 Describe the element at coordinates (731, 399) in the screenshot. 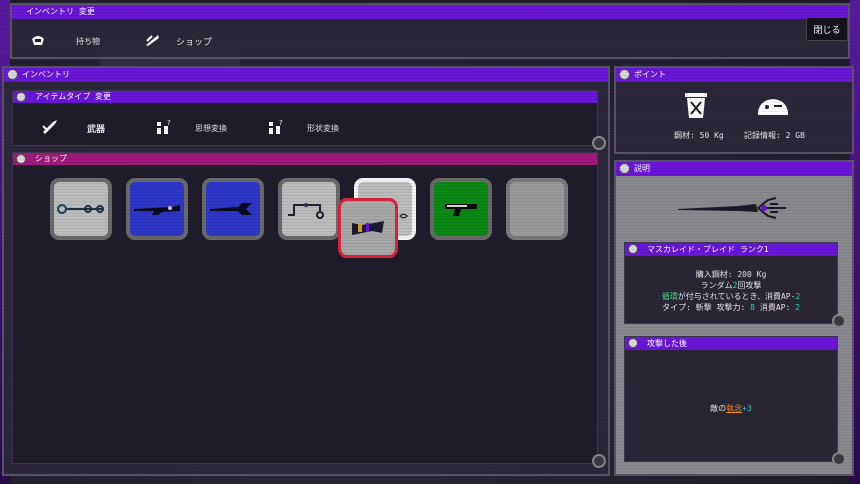

I see `after-attack-box: 攻撃した後 敵の執念+3` at that location.